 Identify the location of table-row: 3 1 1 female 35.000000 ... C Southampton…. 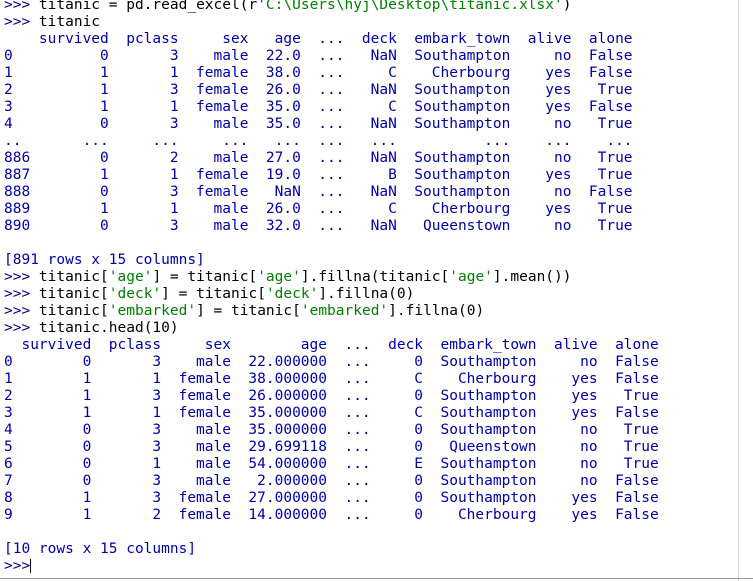
(331, 413).